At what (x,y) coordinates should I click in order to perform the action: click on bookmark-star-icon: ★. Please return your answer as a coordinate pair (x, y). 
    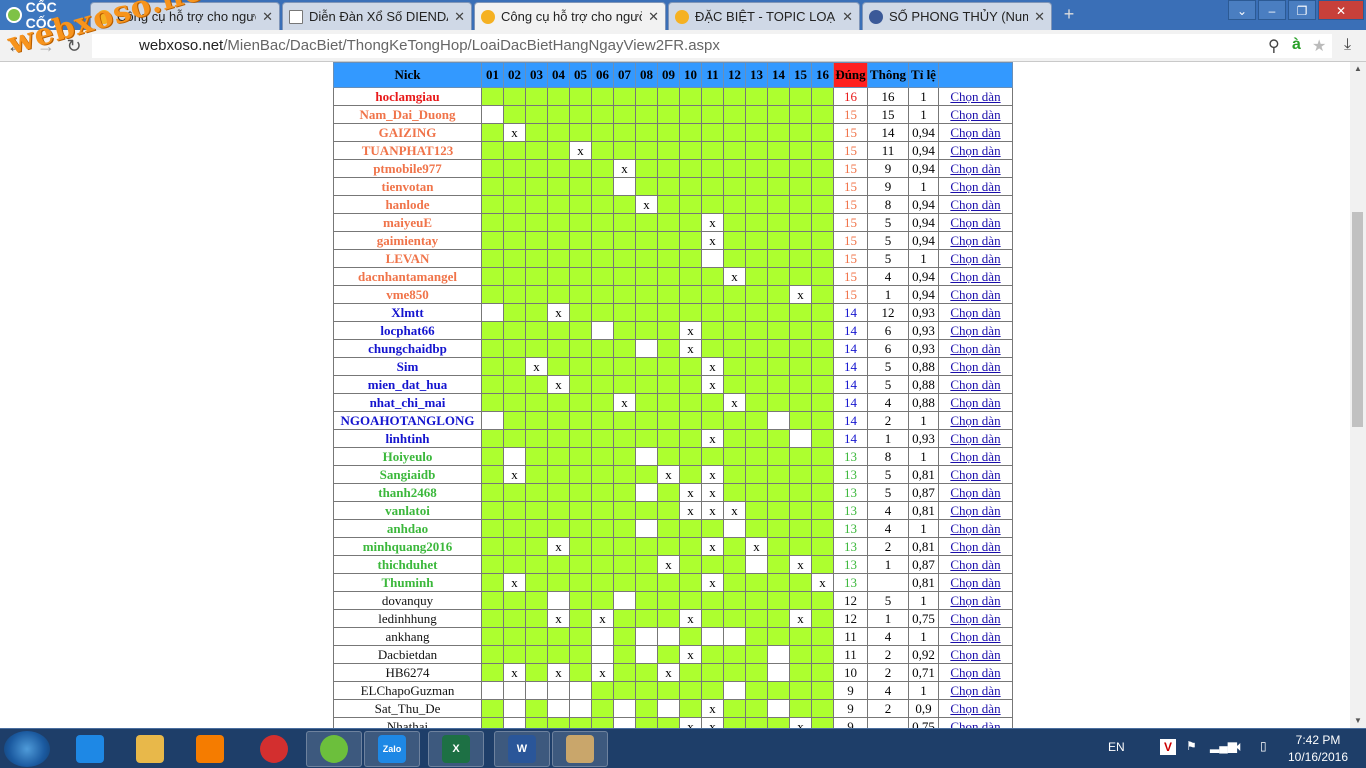
    Looking at the image, I should click on (1319, 46).